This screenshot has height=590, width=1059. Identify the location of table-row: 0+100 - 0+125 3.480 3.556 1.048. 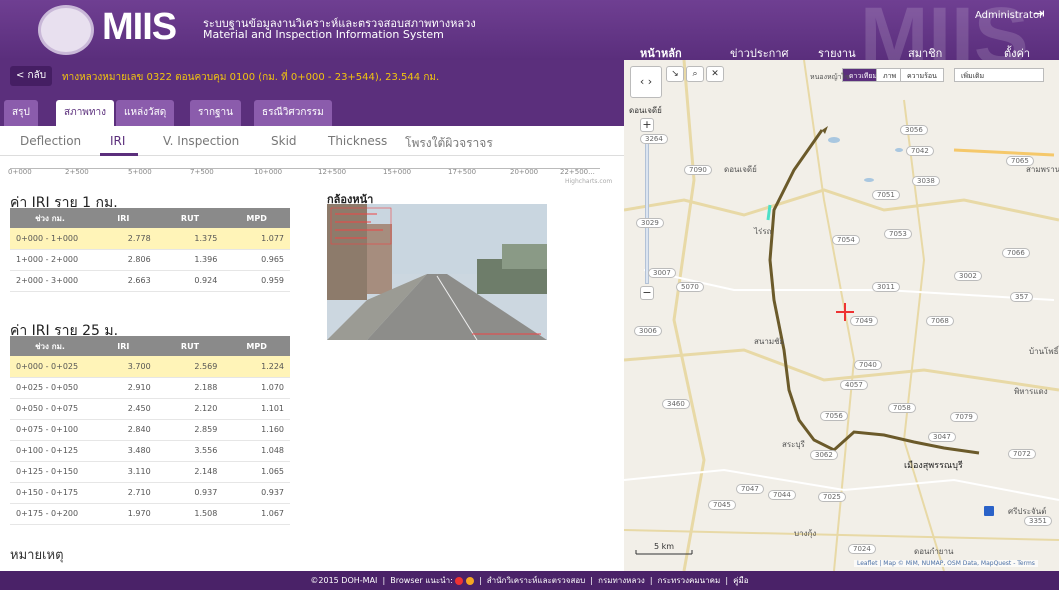
(150, 451).